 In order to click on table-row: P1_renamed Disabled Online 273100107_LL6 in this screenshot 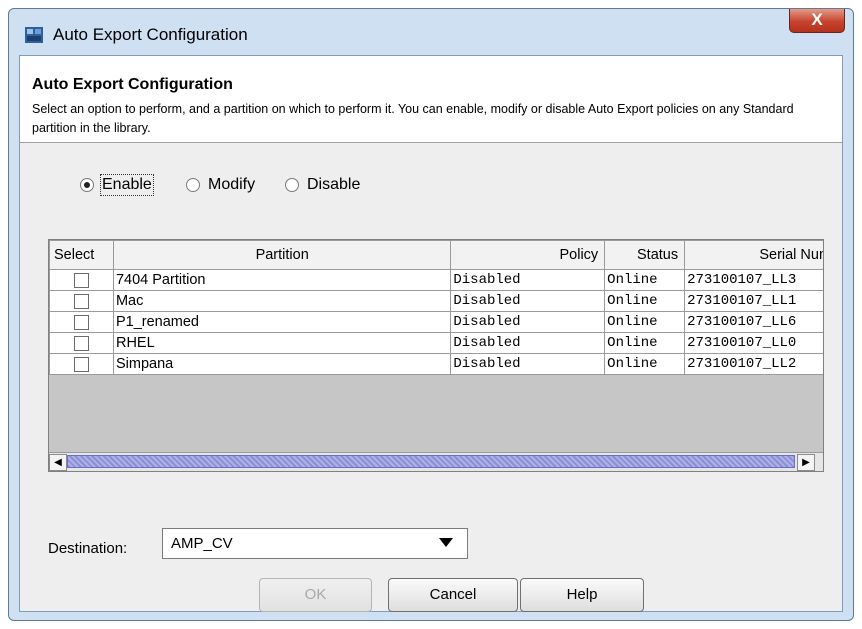, I will do `click(436, 322)`.